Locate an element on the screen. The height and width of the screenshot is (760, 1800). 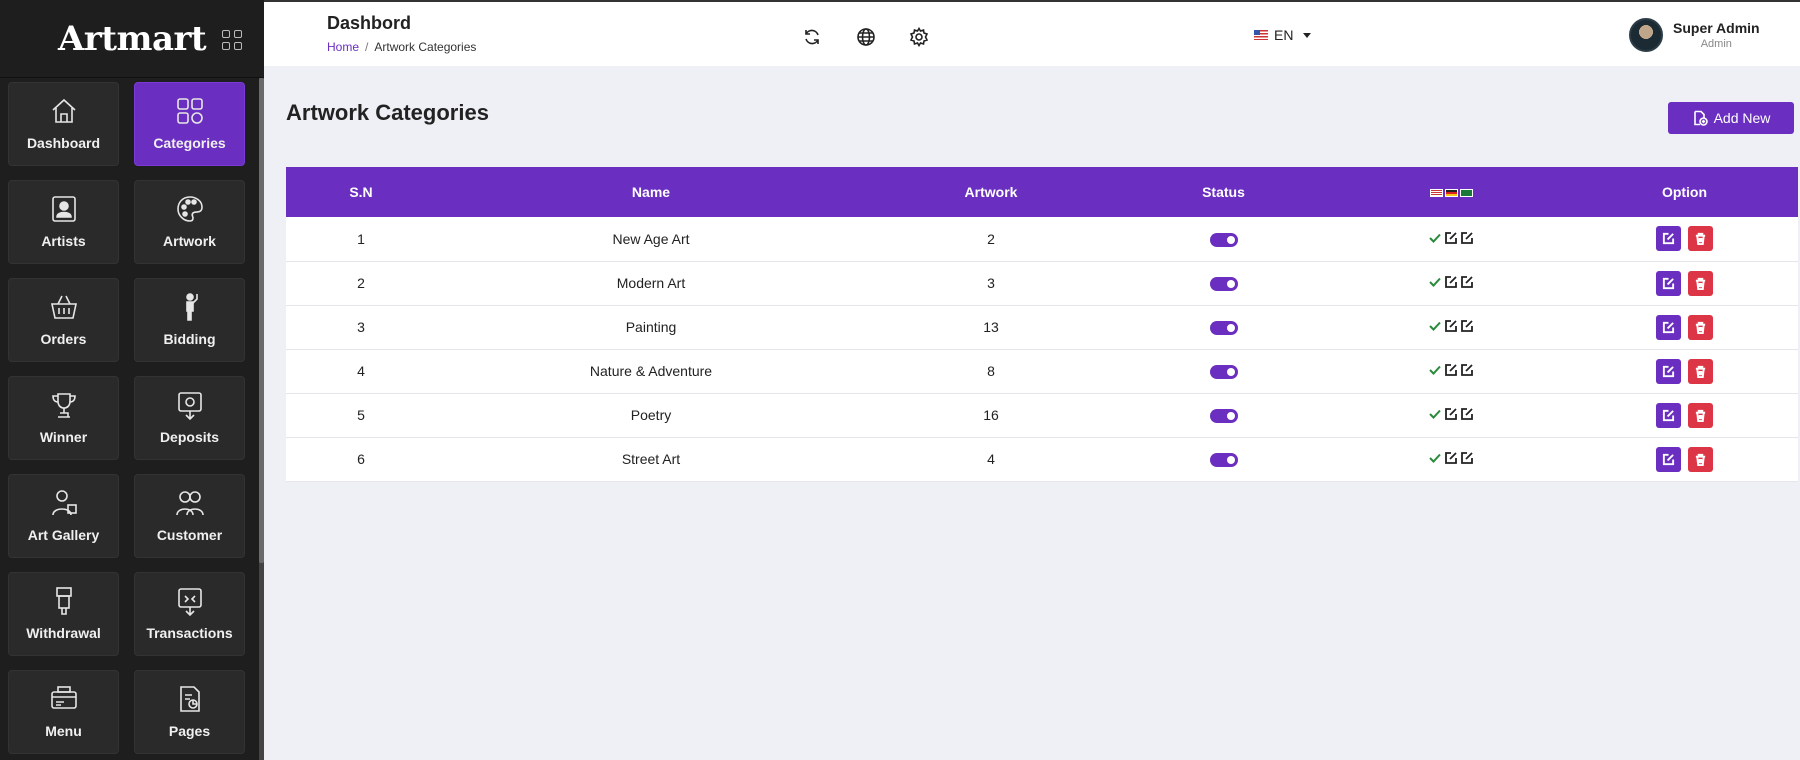
sidebar-item-winner: Winner is located at coordinates (63, 418).